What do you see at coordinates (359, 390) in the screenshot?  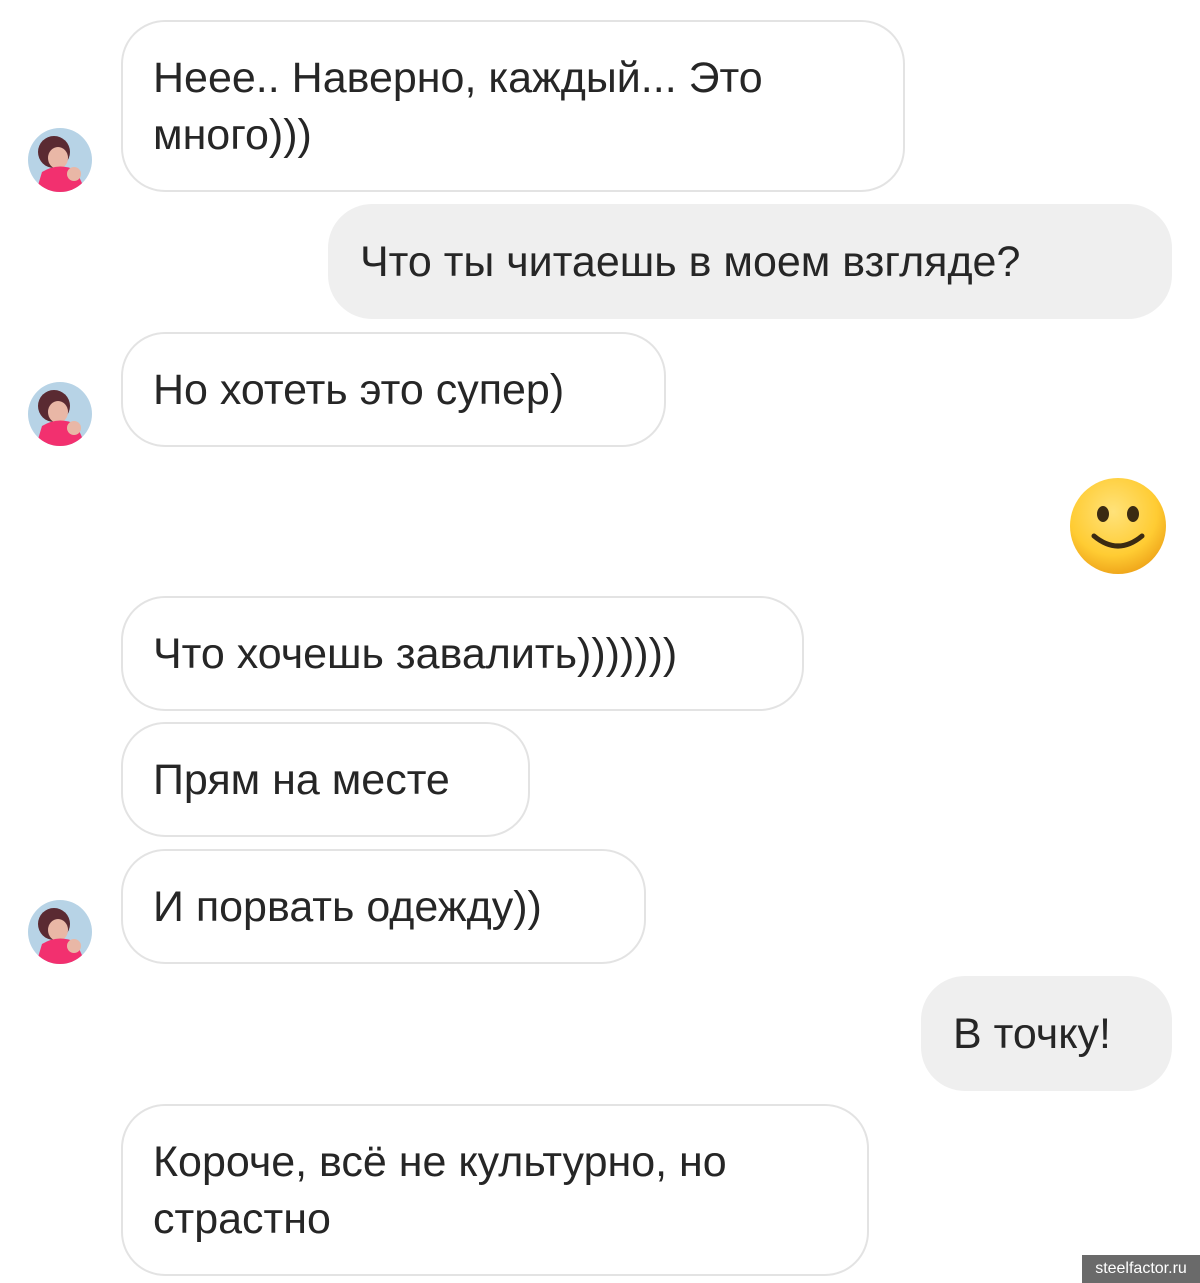 I see `message-text: Но хотеть это супер)` at bounding box center [359, 390].